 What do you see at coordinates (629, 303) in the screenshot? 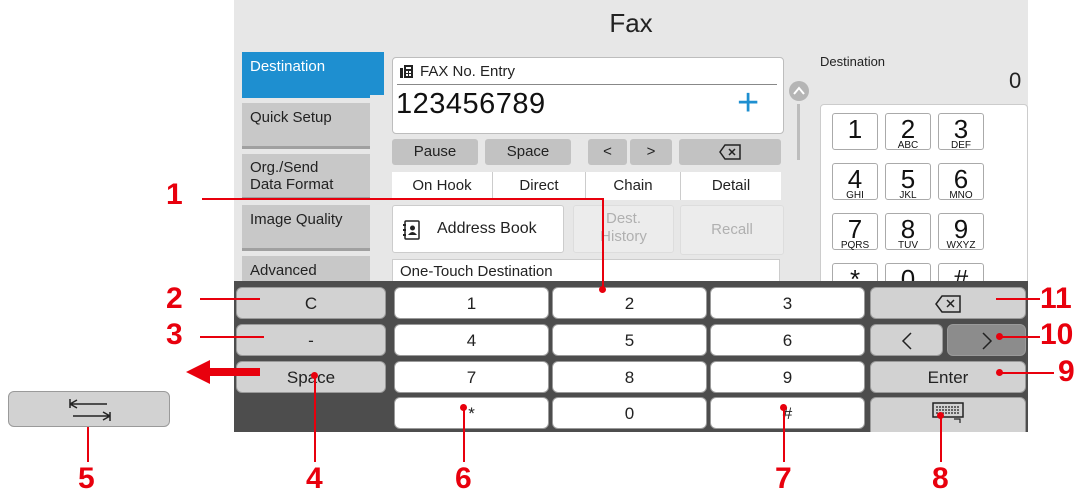
I see `key-2: 2` at bounding box center [629, 303].